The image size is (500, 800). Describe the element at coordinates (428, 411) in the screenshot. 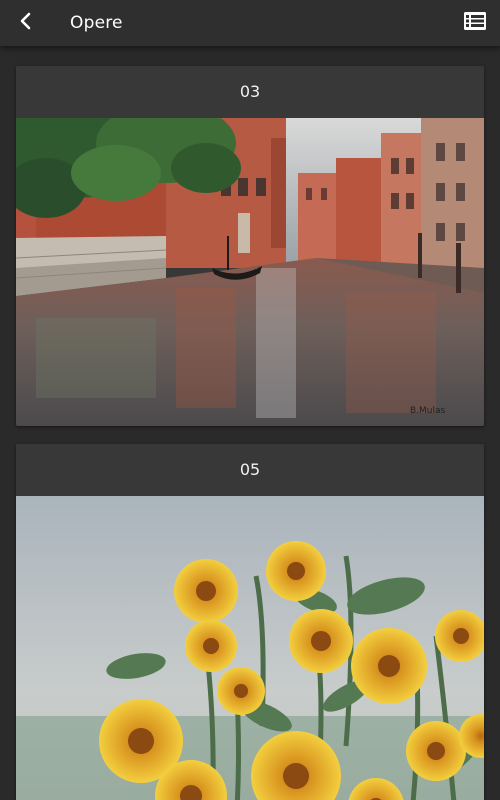

I see `signature: B.Mulas` at that location.